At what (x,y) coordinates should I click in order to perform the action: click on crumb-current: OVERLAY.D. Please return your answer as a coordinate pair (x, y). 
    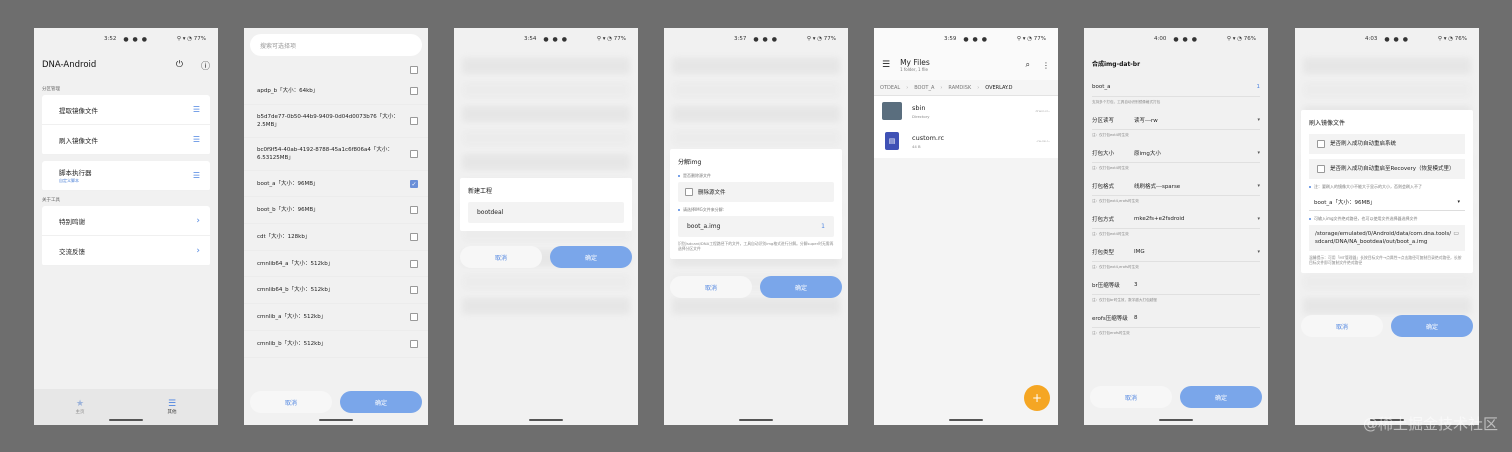
    Looking at the image, I should click on (998, 88).